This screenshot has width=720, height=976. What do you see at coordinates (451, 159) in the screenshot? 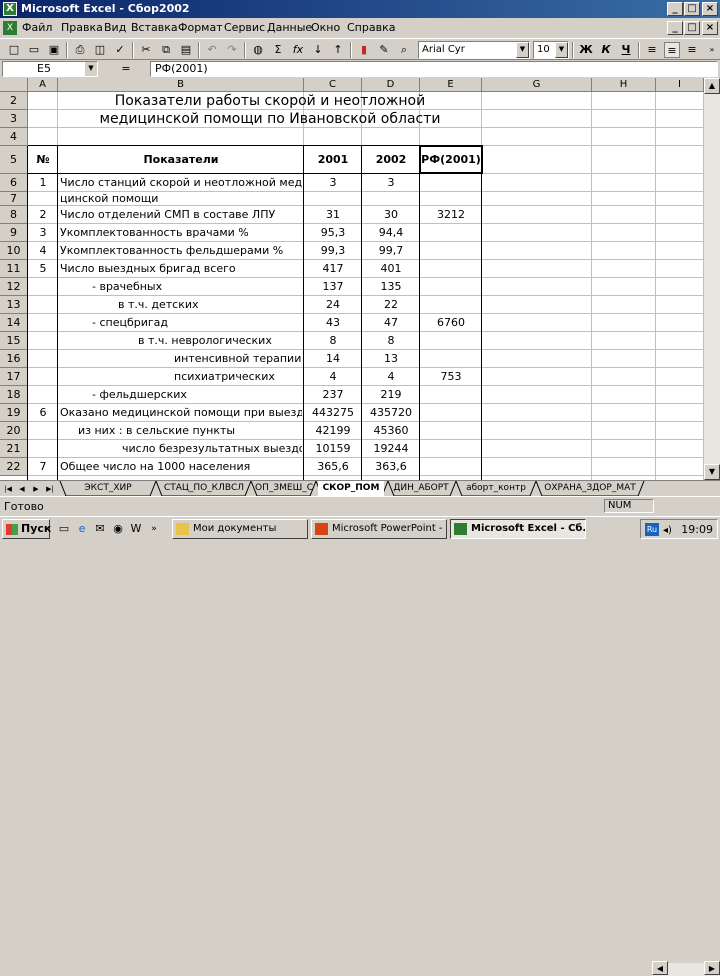
I see `selected-cell` at bounding box center [451, 159].